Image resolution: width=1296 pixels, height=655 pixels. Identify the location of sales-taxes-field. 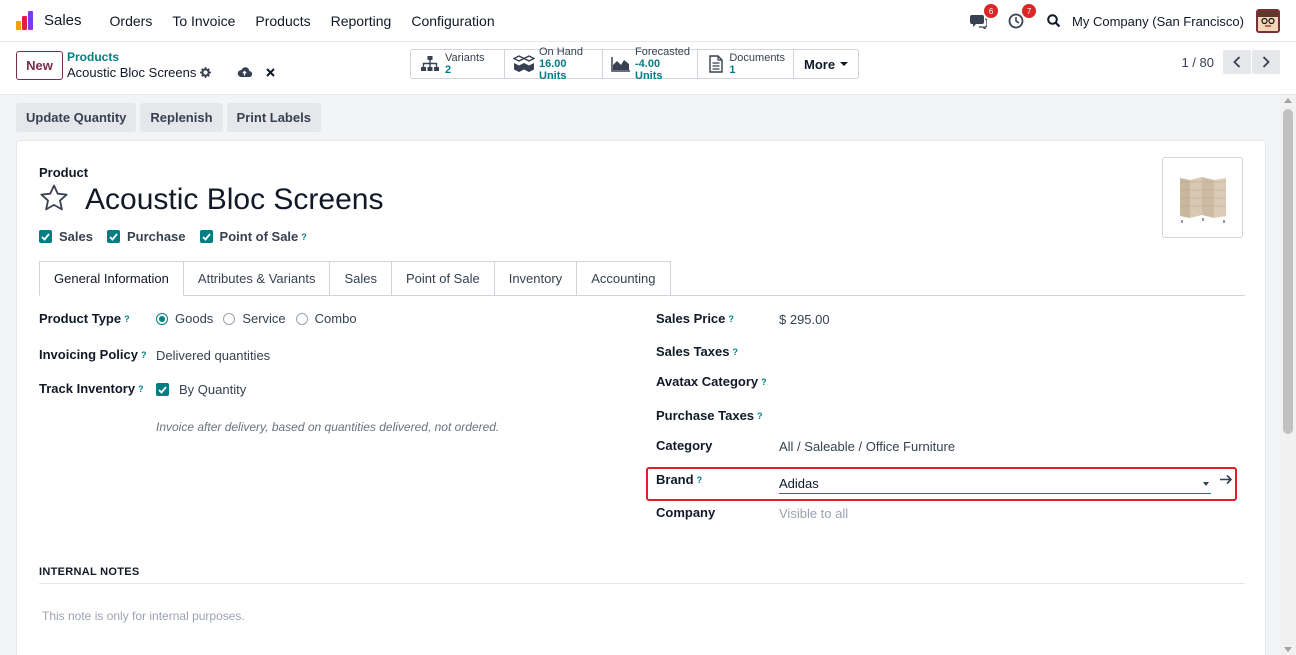
(999, 353).